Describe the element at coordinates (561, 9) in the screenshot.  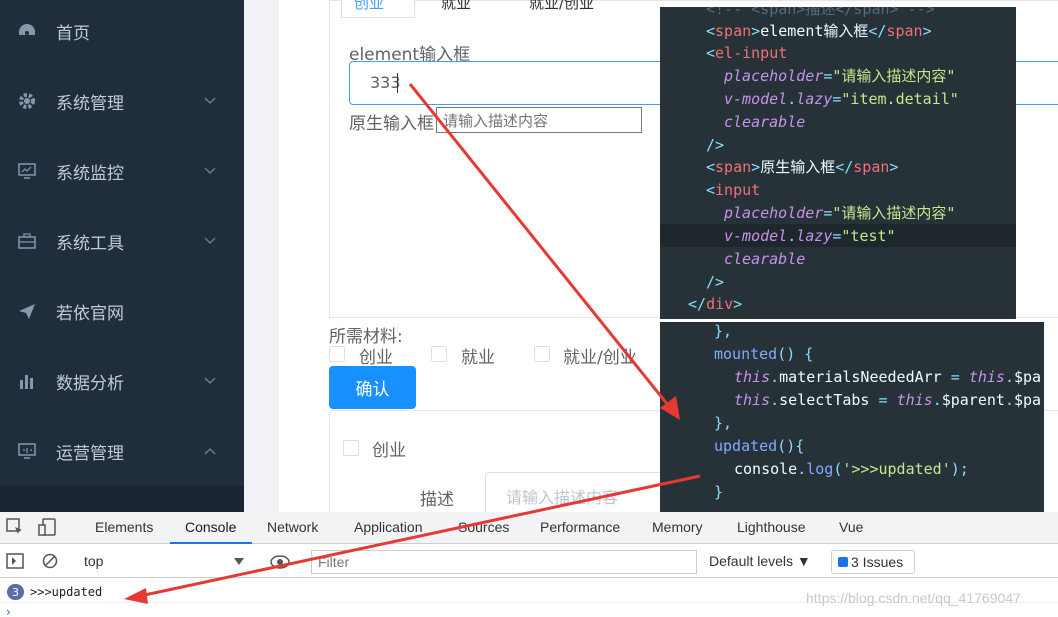
I see `tab-employment-startup: 就业/创业` at that location.